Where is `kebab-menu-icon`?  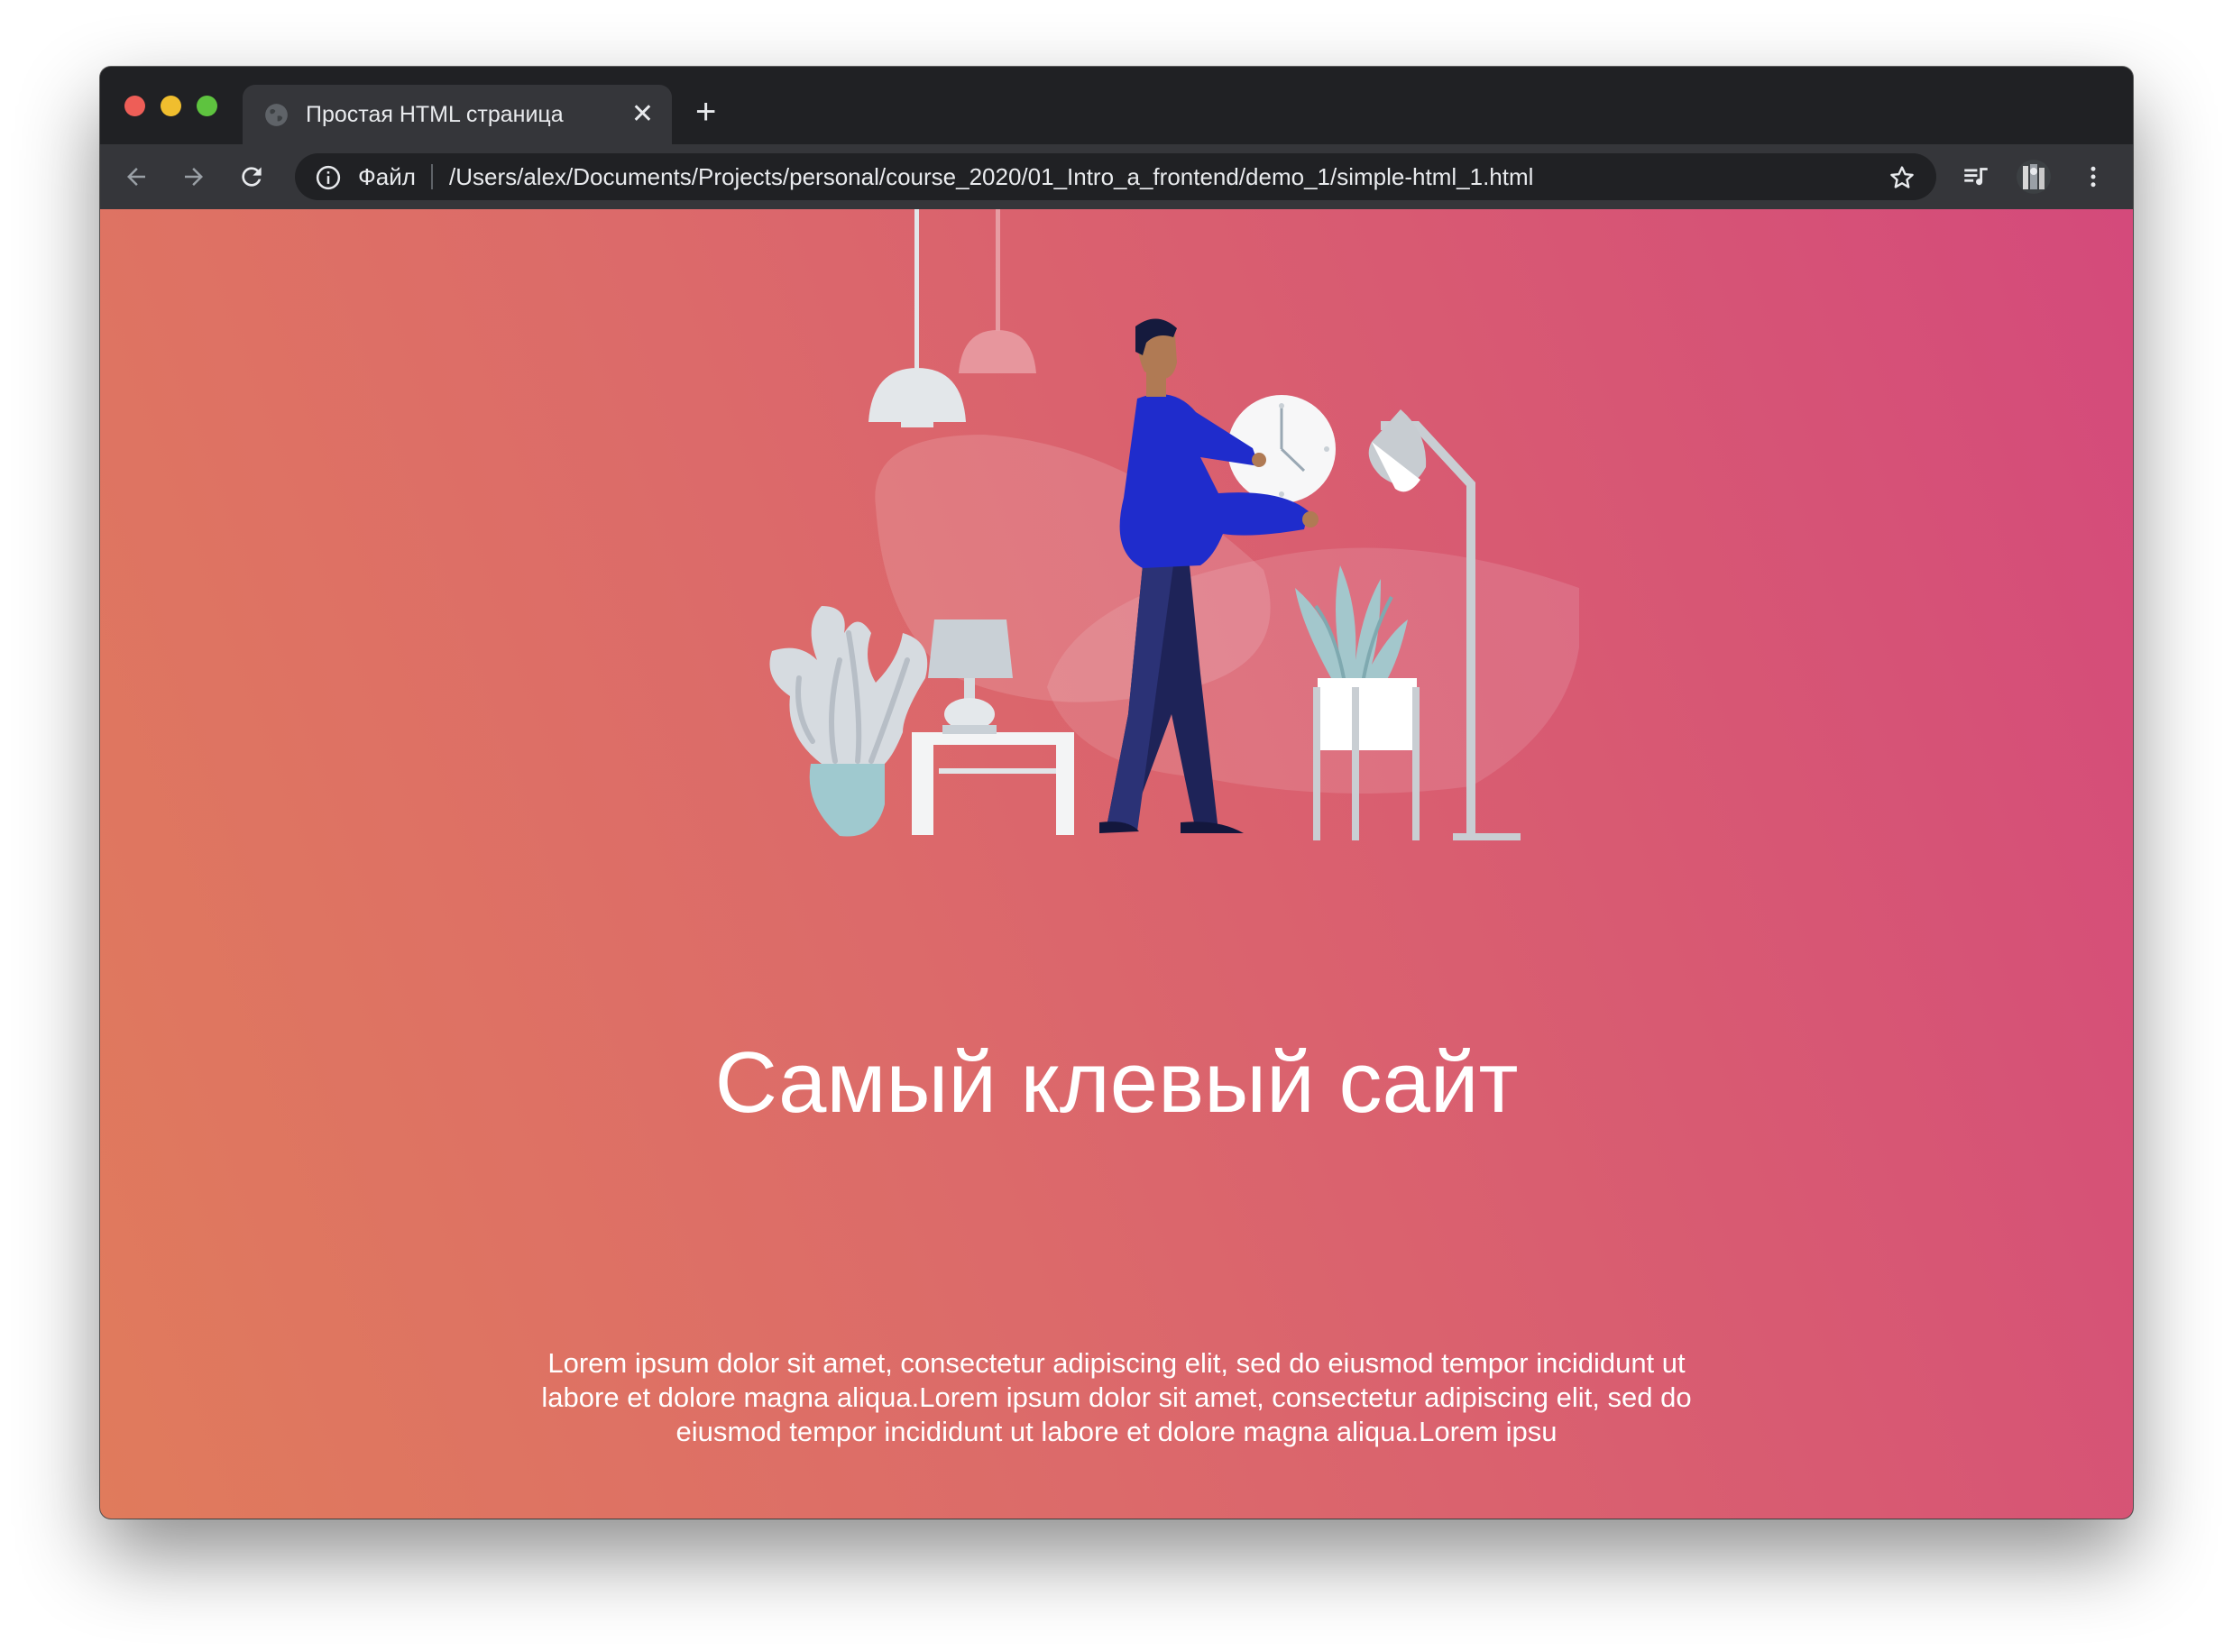 kebab-menu-icon is located at coordinates (2093, 177).